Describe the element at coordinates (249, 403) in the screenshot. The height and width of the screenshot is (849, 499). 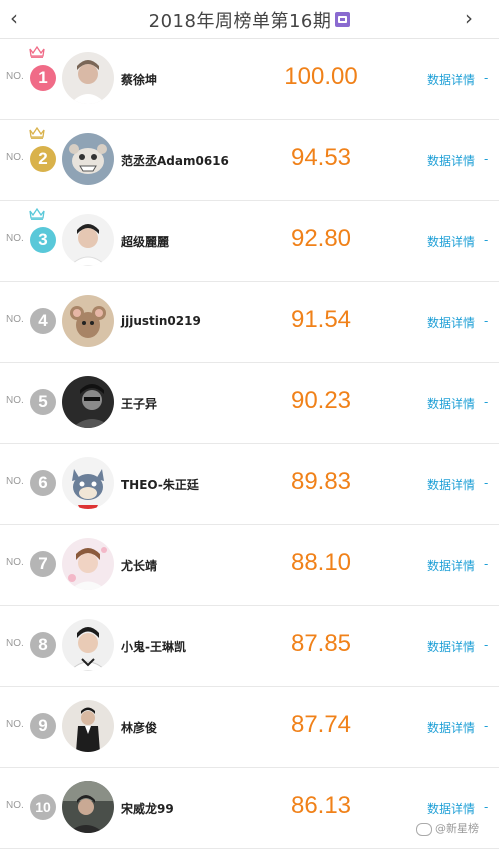
I see `ranking-row-5: NO. 5 王子异 90.23 数据详情 -` at that location.